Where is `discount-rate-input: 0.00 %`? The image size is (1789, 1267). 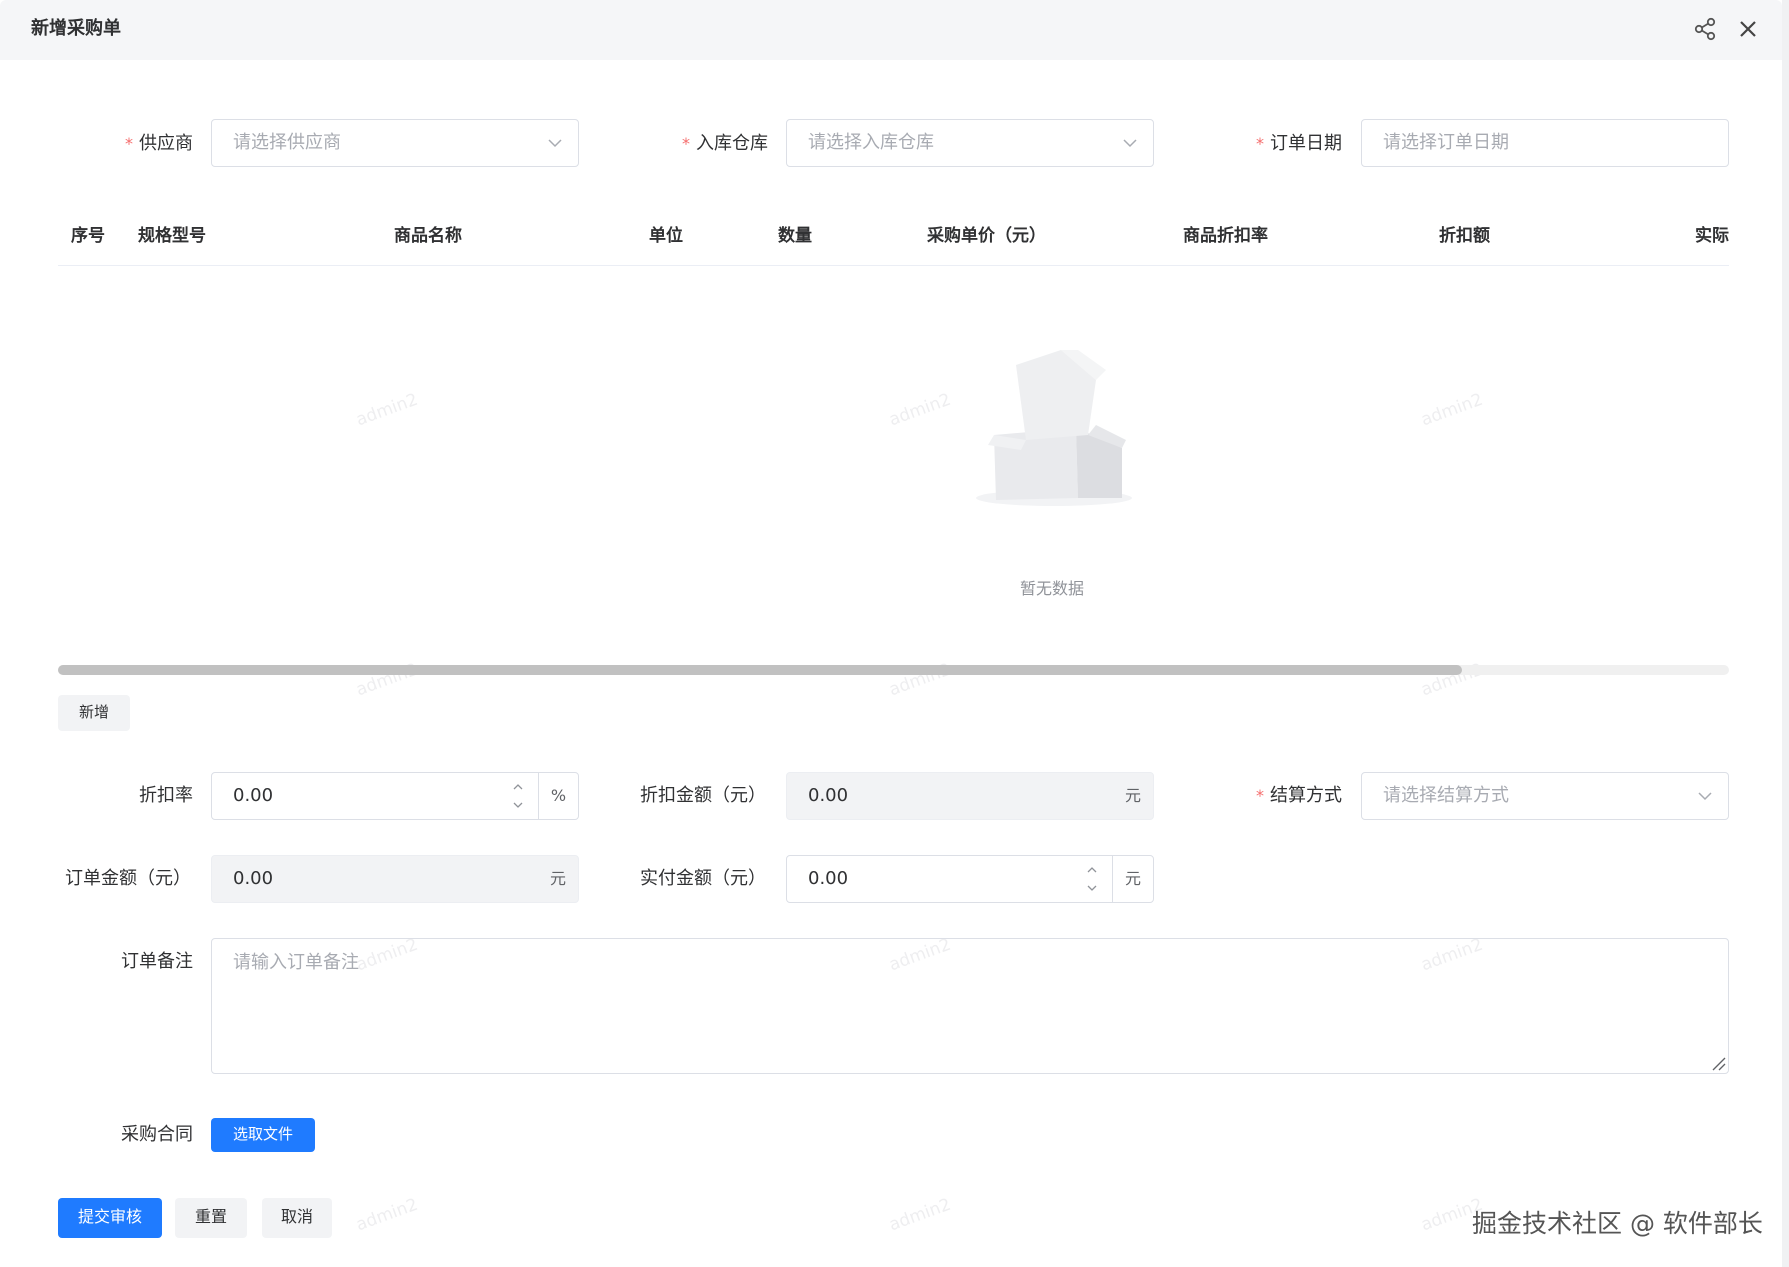 discount-rate-input: 0.00 % is located at coordinates (395, 796).